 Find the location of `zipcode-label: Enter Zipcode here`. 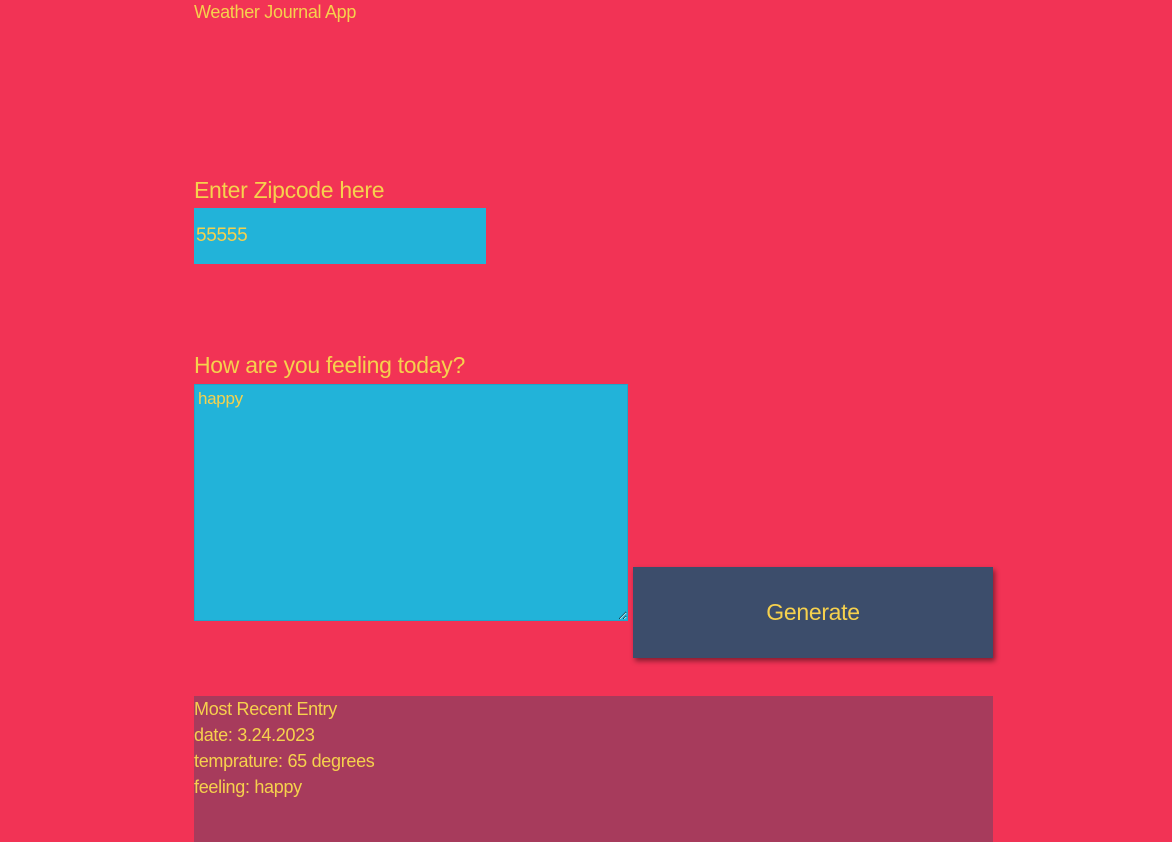

zipcode-label: Enter Zipcode here is located at coordinates (289, 190).